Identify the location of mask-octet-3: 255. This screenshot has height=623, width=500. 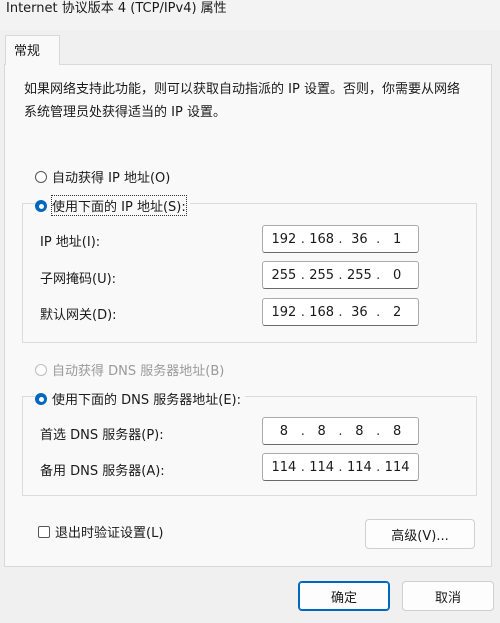
(359, 275).